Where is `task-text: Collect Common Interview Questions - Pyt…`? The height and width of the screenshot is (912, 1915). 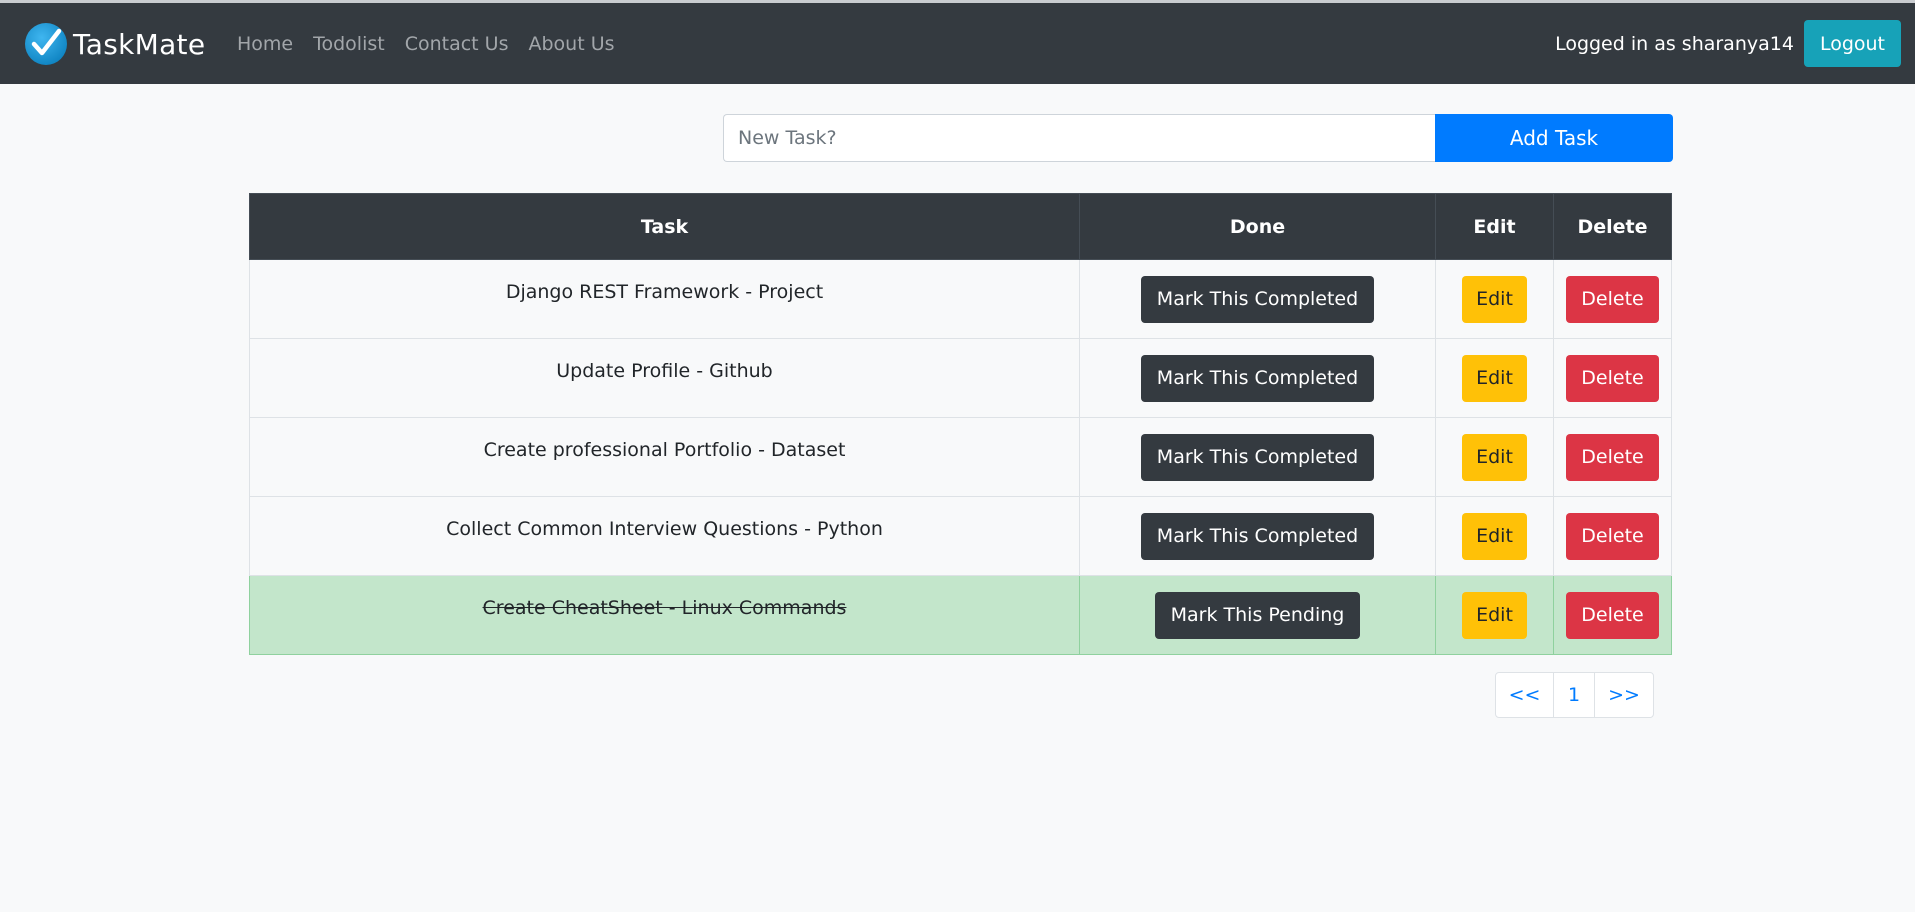
task-text: Collect Common Interview Questions - Pyt… is located at coordinates (664, 529).